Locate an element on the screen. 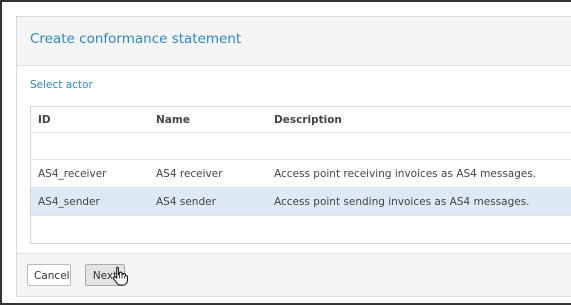 This screenshot has width=571, height=305. table-header: ID Name Description is located at coordinates (301, 120).